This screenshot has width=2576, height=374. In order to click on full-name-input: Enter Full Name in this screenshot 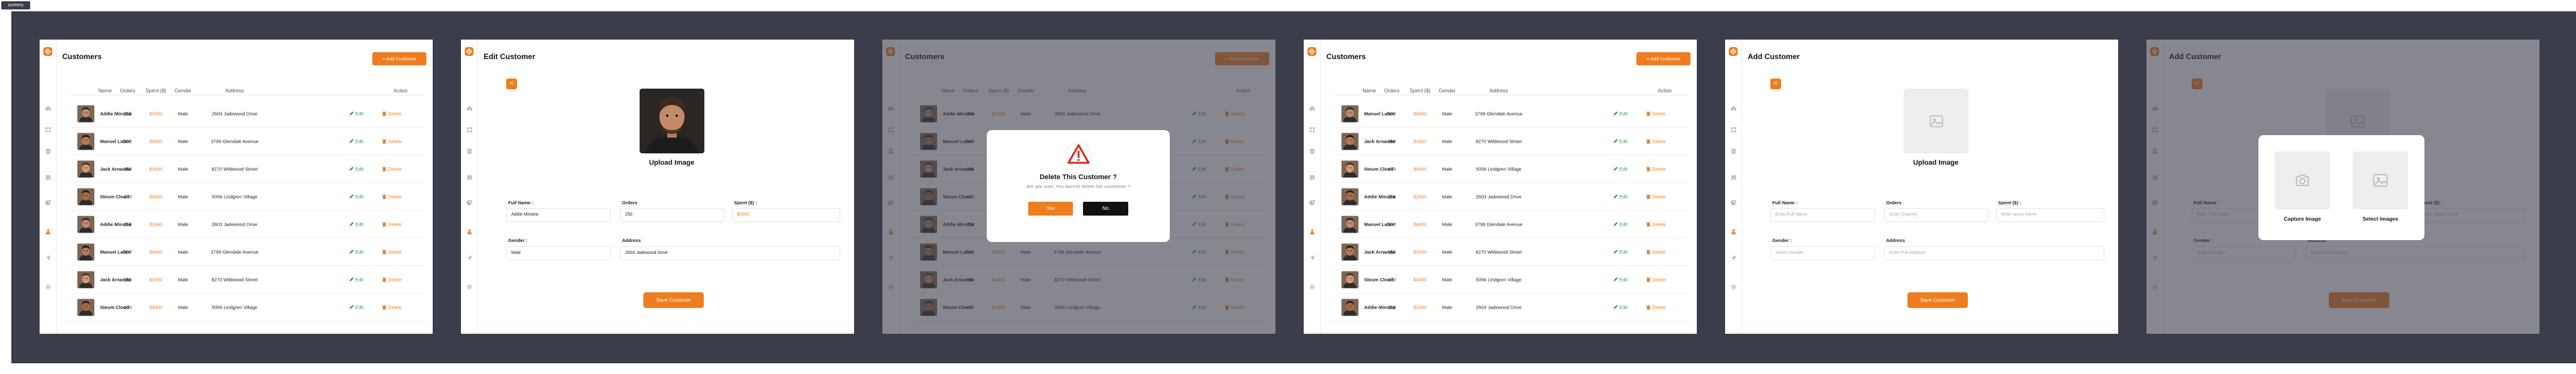, I will do `click(1822, 215)`.